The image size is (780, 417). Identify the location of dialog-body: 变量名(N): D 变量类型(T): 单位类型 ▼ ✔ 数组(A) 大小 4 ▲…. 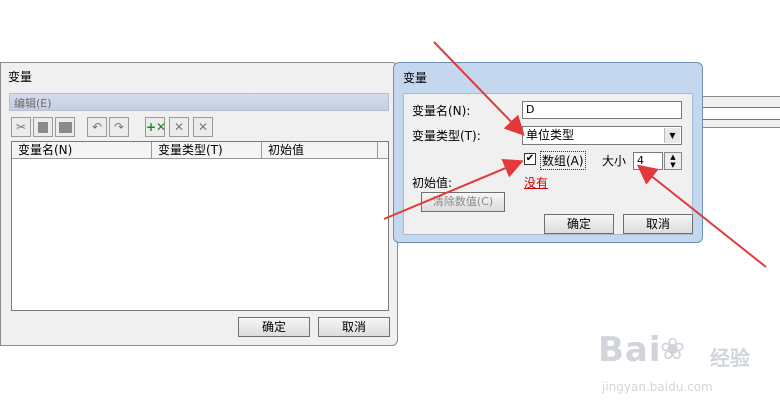
(548, 164).